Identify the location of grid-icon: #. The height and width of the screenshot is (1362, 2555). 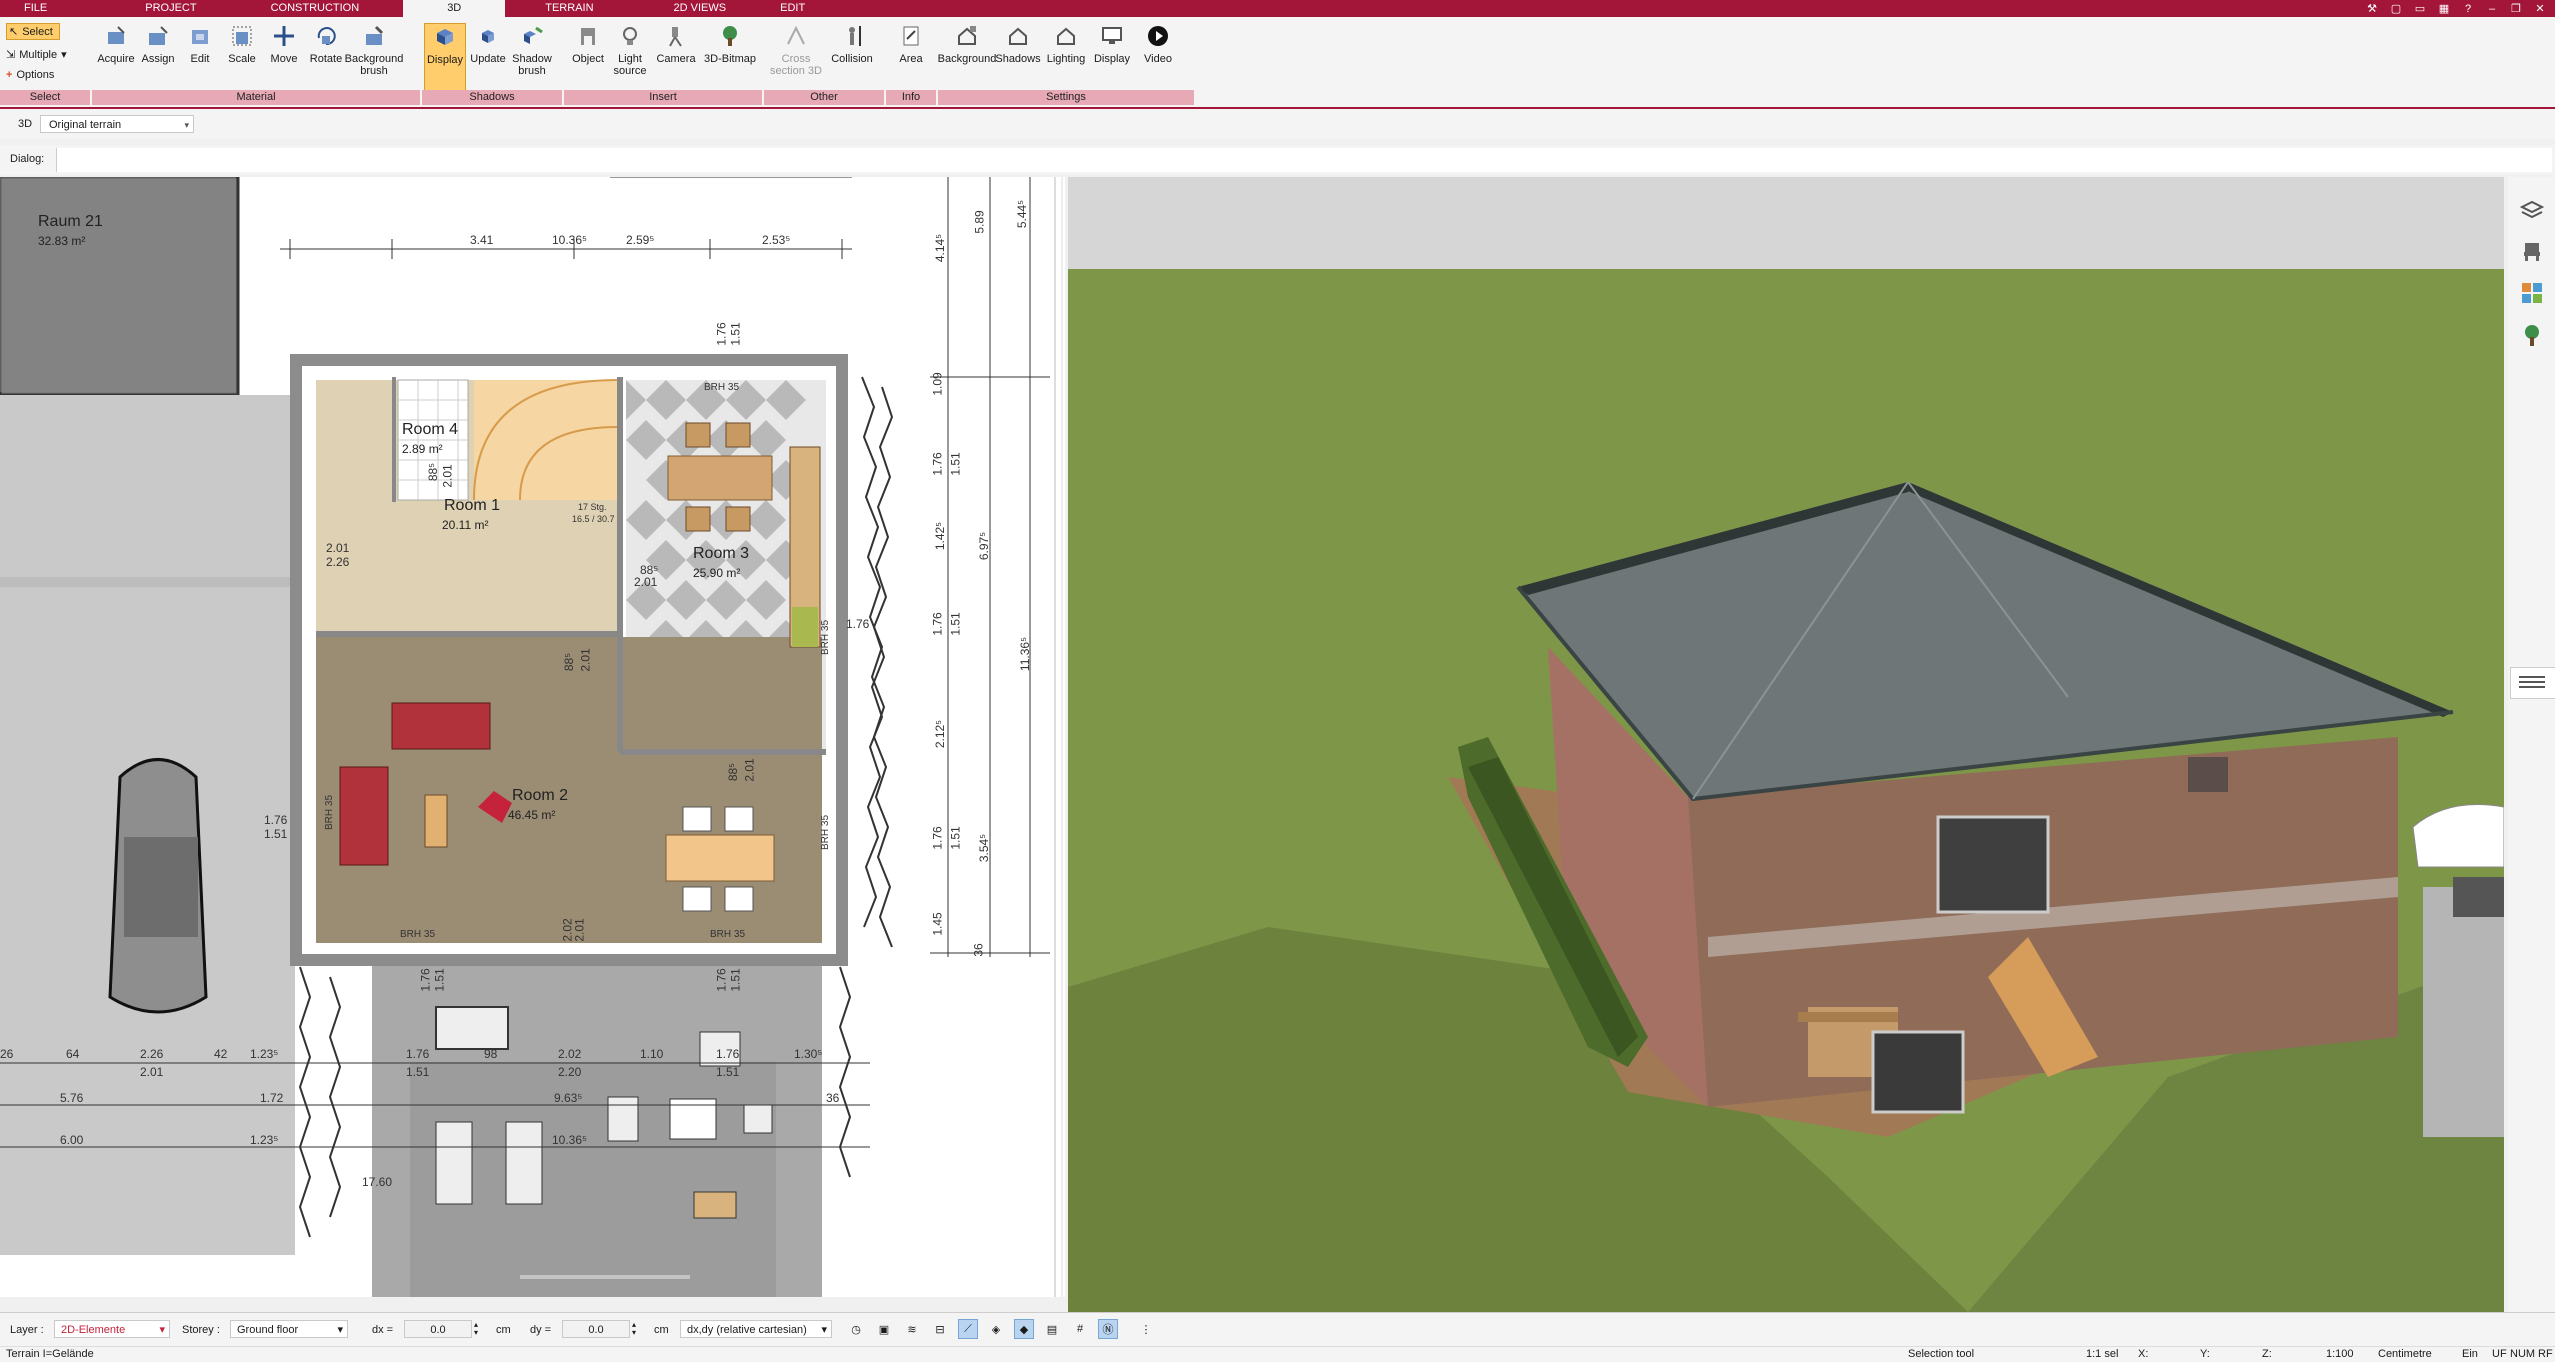
(1080, 1329).